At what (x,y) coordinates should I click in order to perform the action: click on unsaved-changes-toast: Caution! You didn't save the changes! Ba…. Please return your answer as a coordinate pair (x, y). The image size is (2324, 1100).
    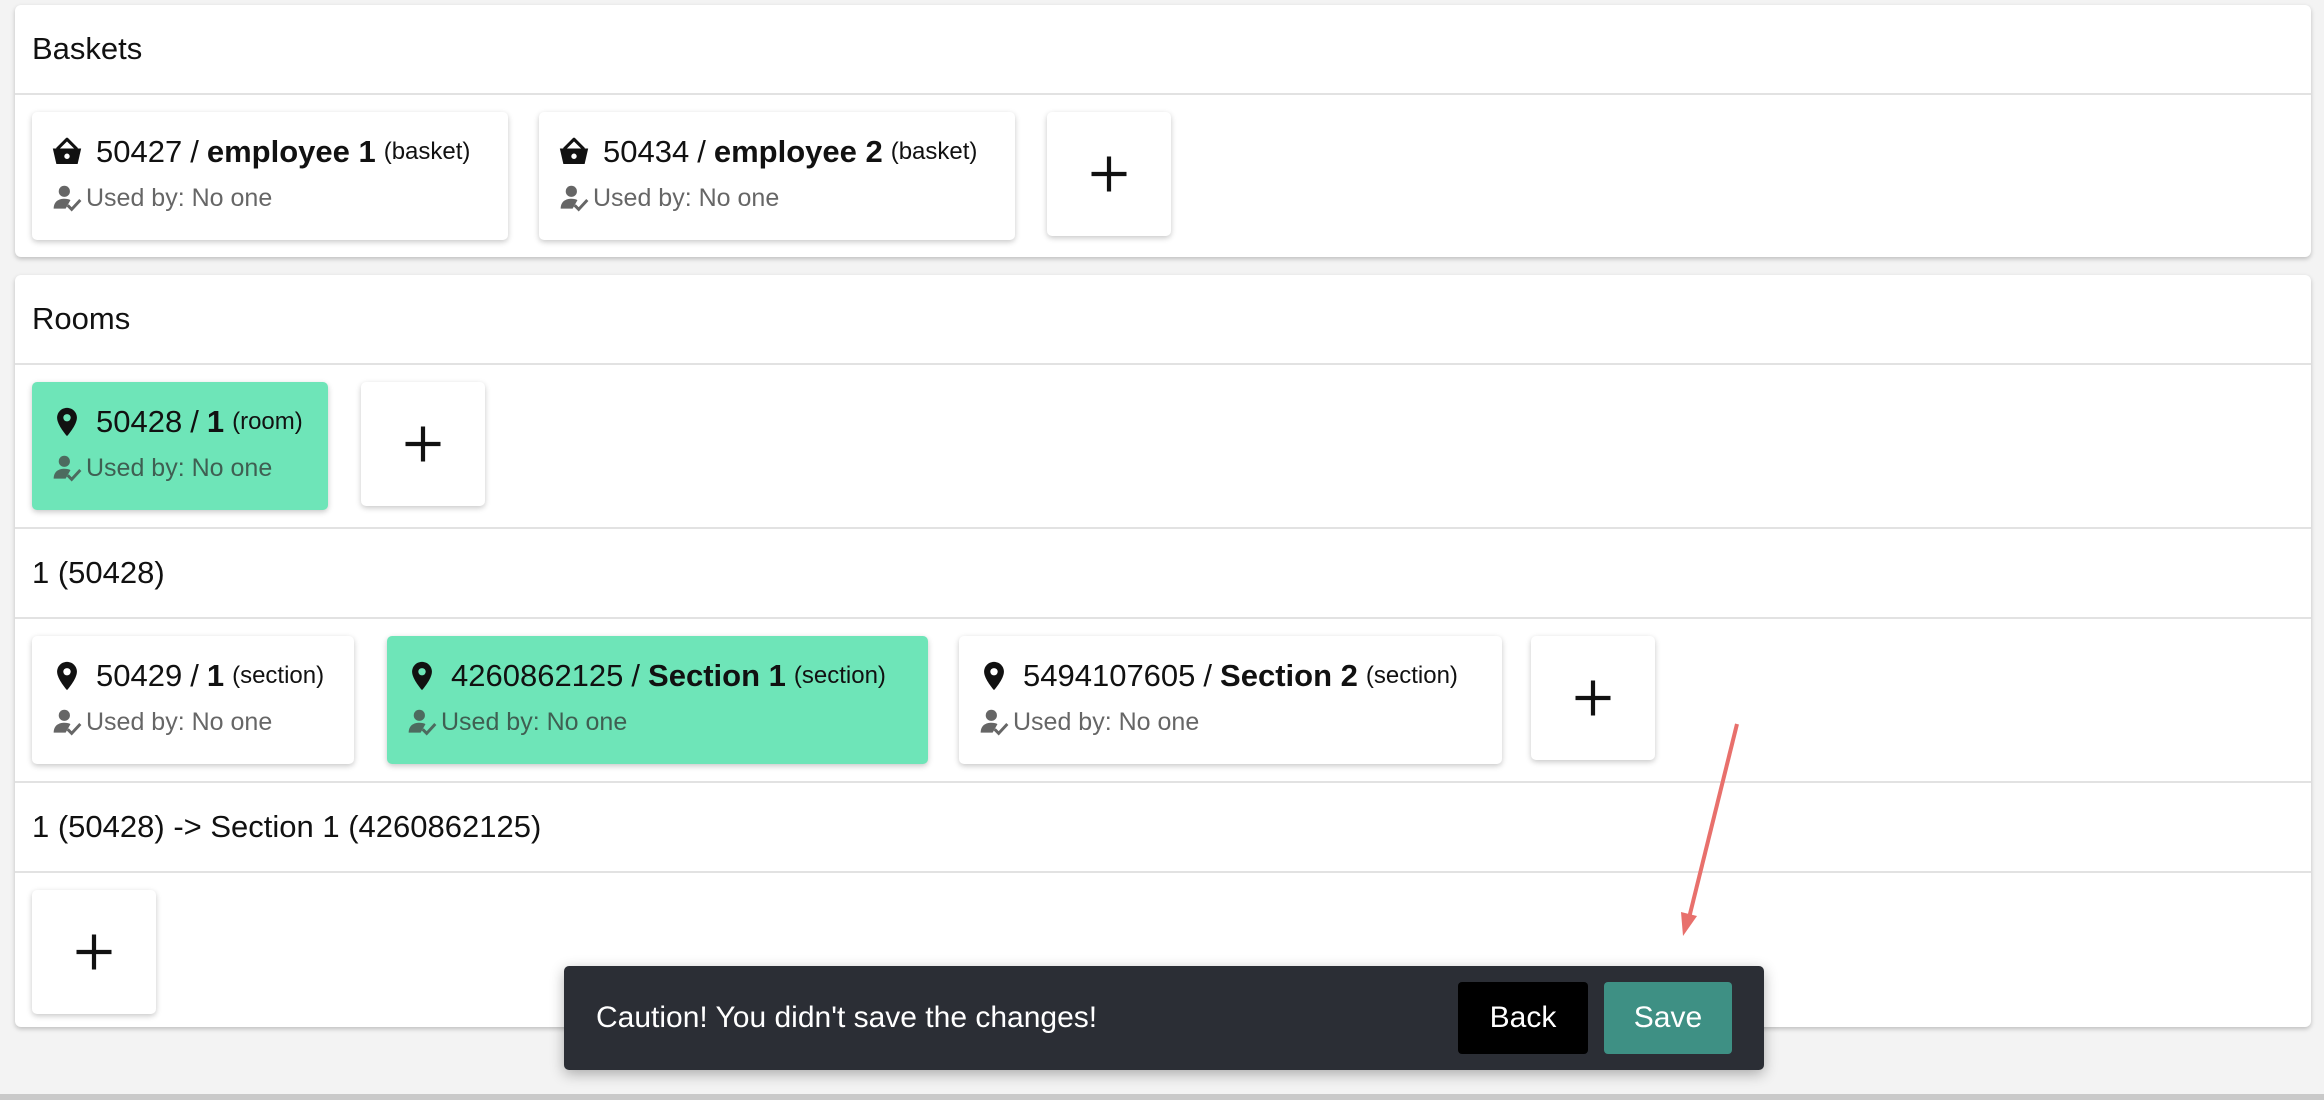
    Looking at the image, I should click on (1164, 1018).